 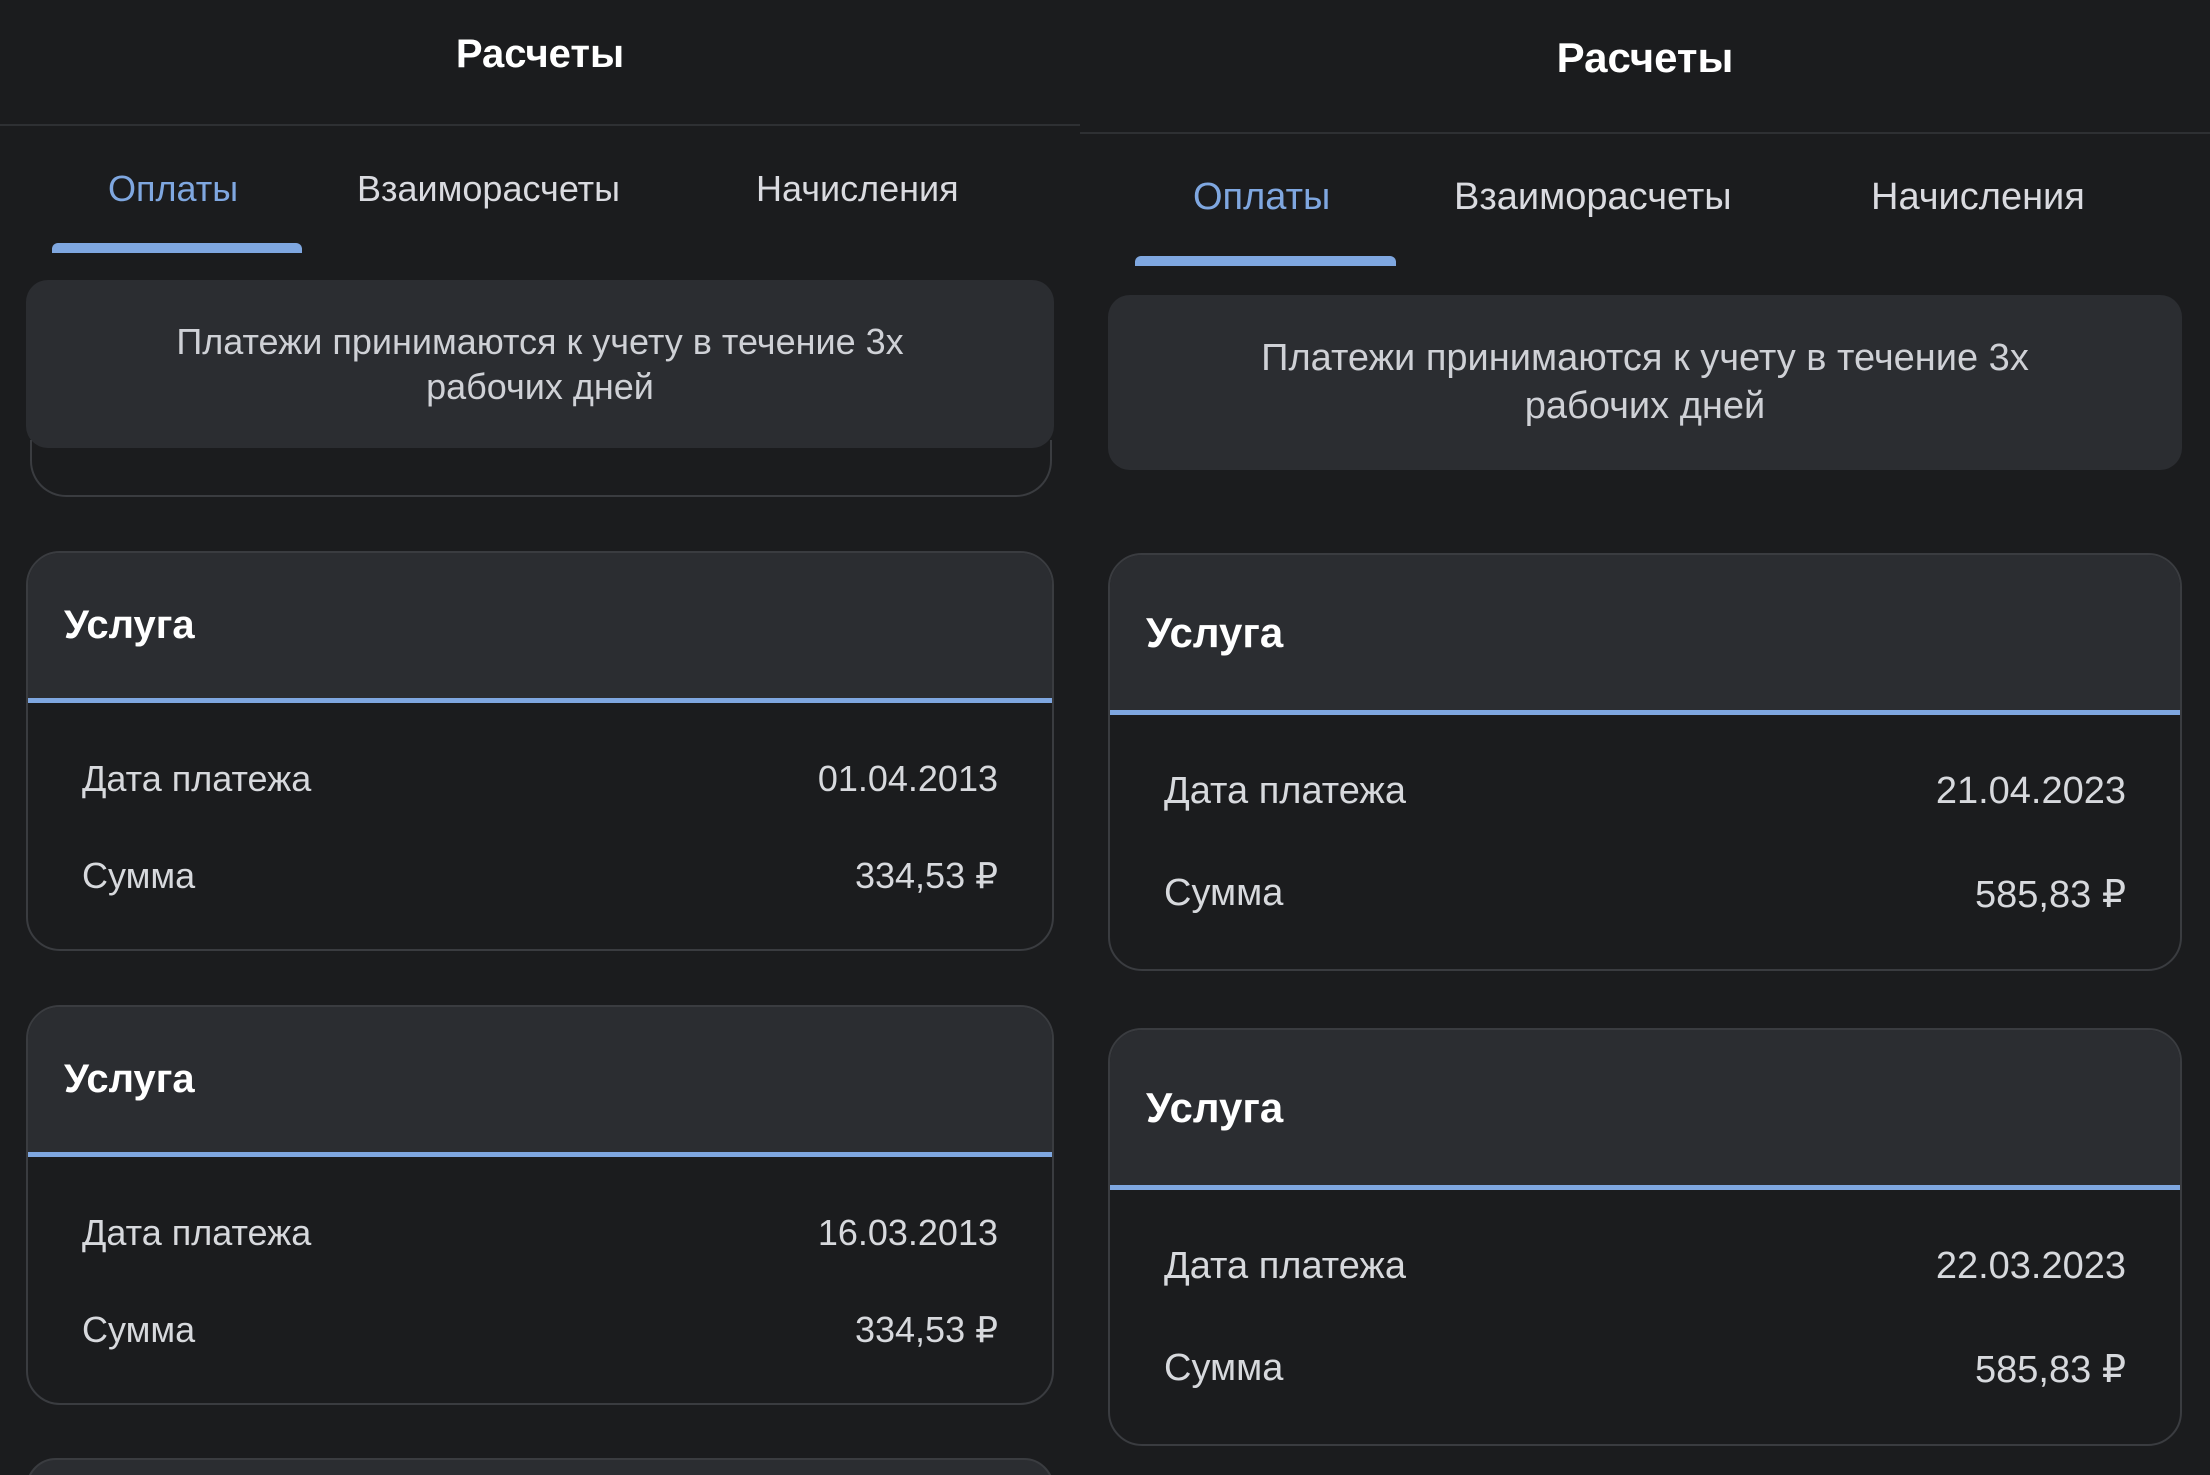 I want to click on next-card-edge, so click(x=540, y=1466).